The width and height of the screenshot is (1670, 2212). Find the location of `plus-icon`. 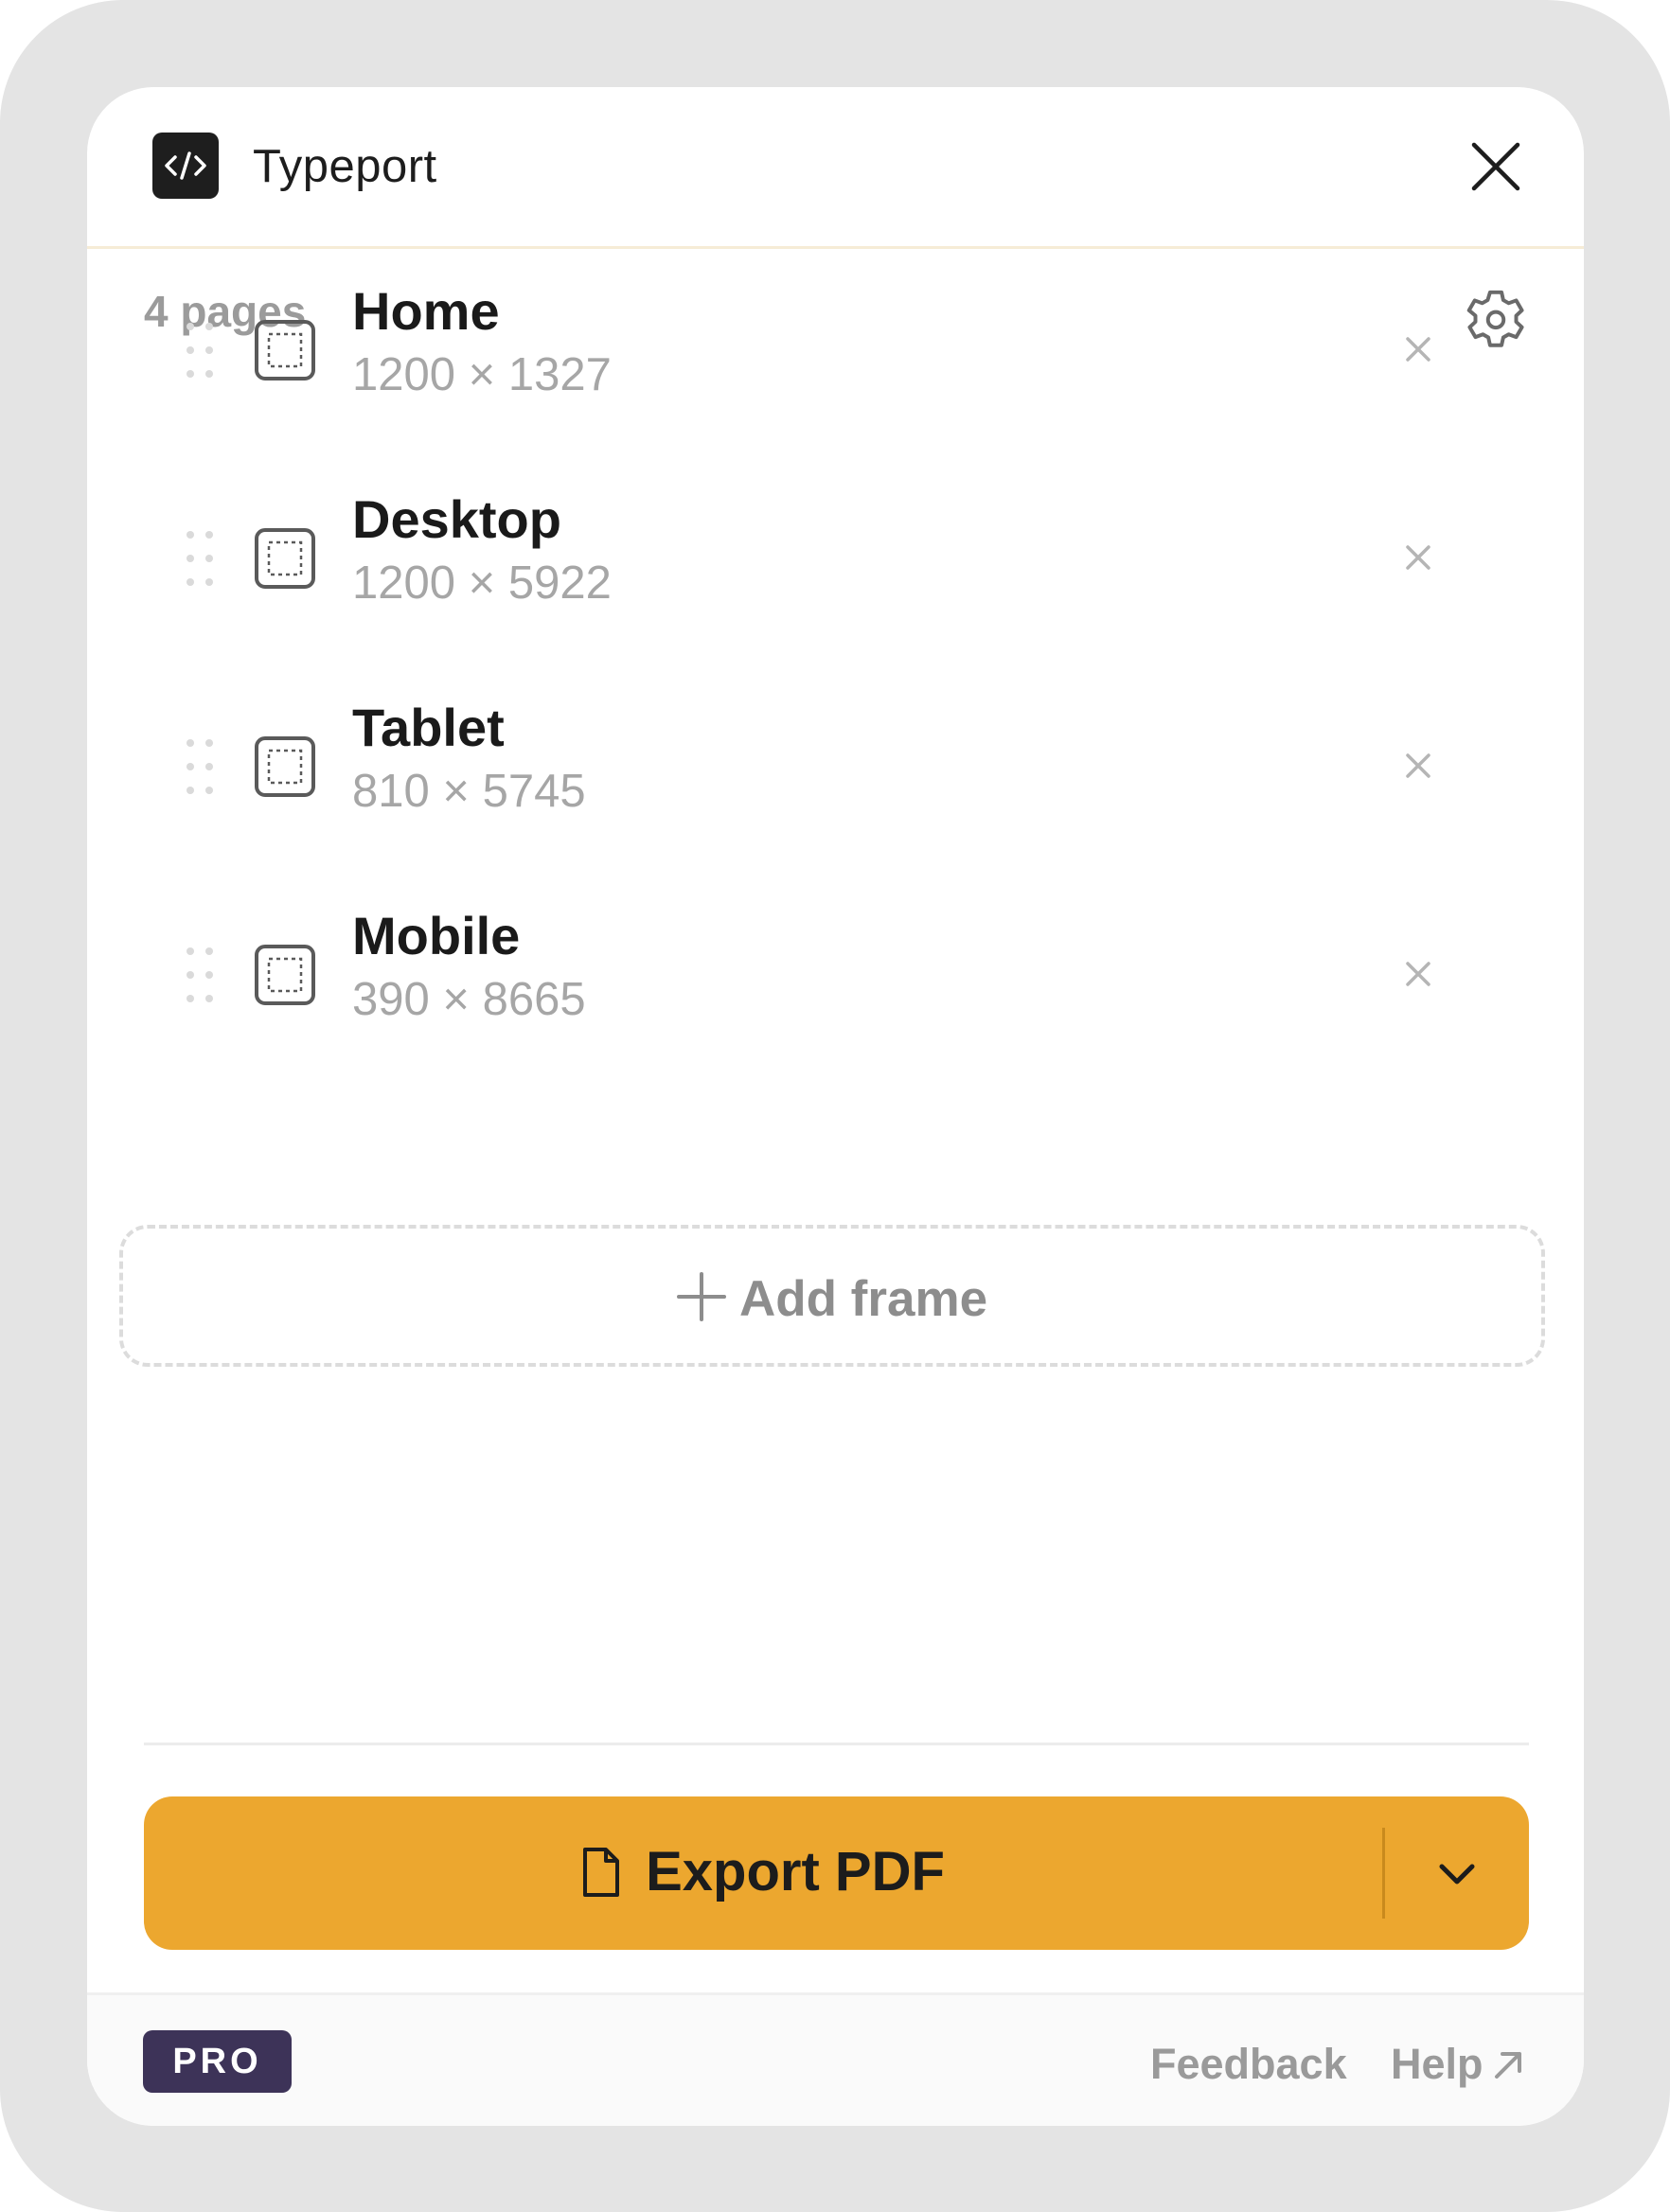

plus-icon is located at coordinates (701, 1296).